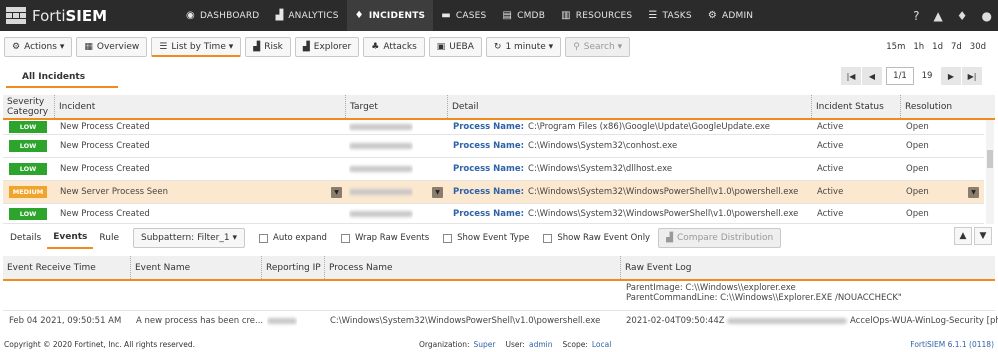  I want to click on target-redacted, so click(381, 192).